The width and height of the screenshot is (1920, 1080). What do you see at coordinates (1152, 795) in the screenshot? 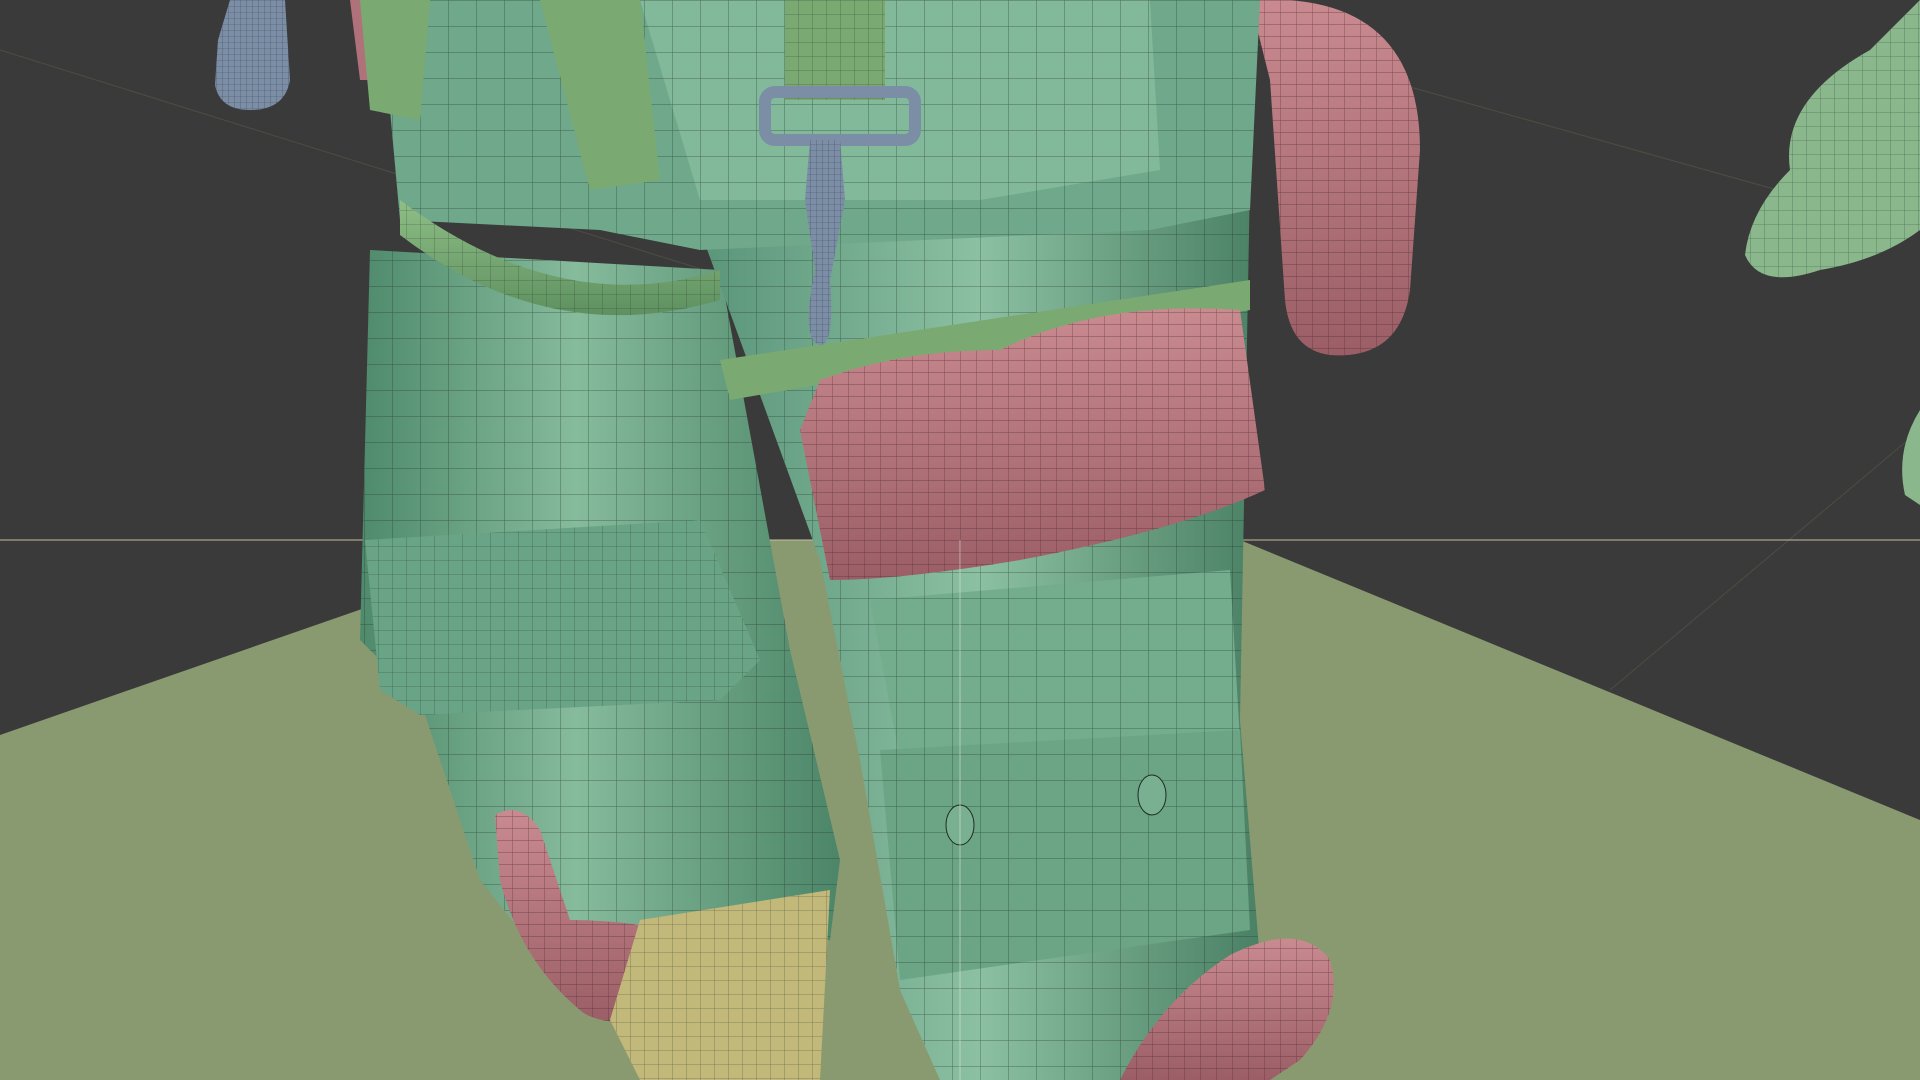
I see `pocket-button` at bounding box center [1152, 795].